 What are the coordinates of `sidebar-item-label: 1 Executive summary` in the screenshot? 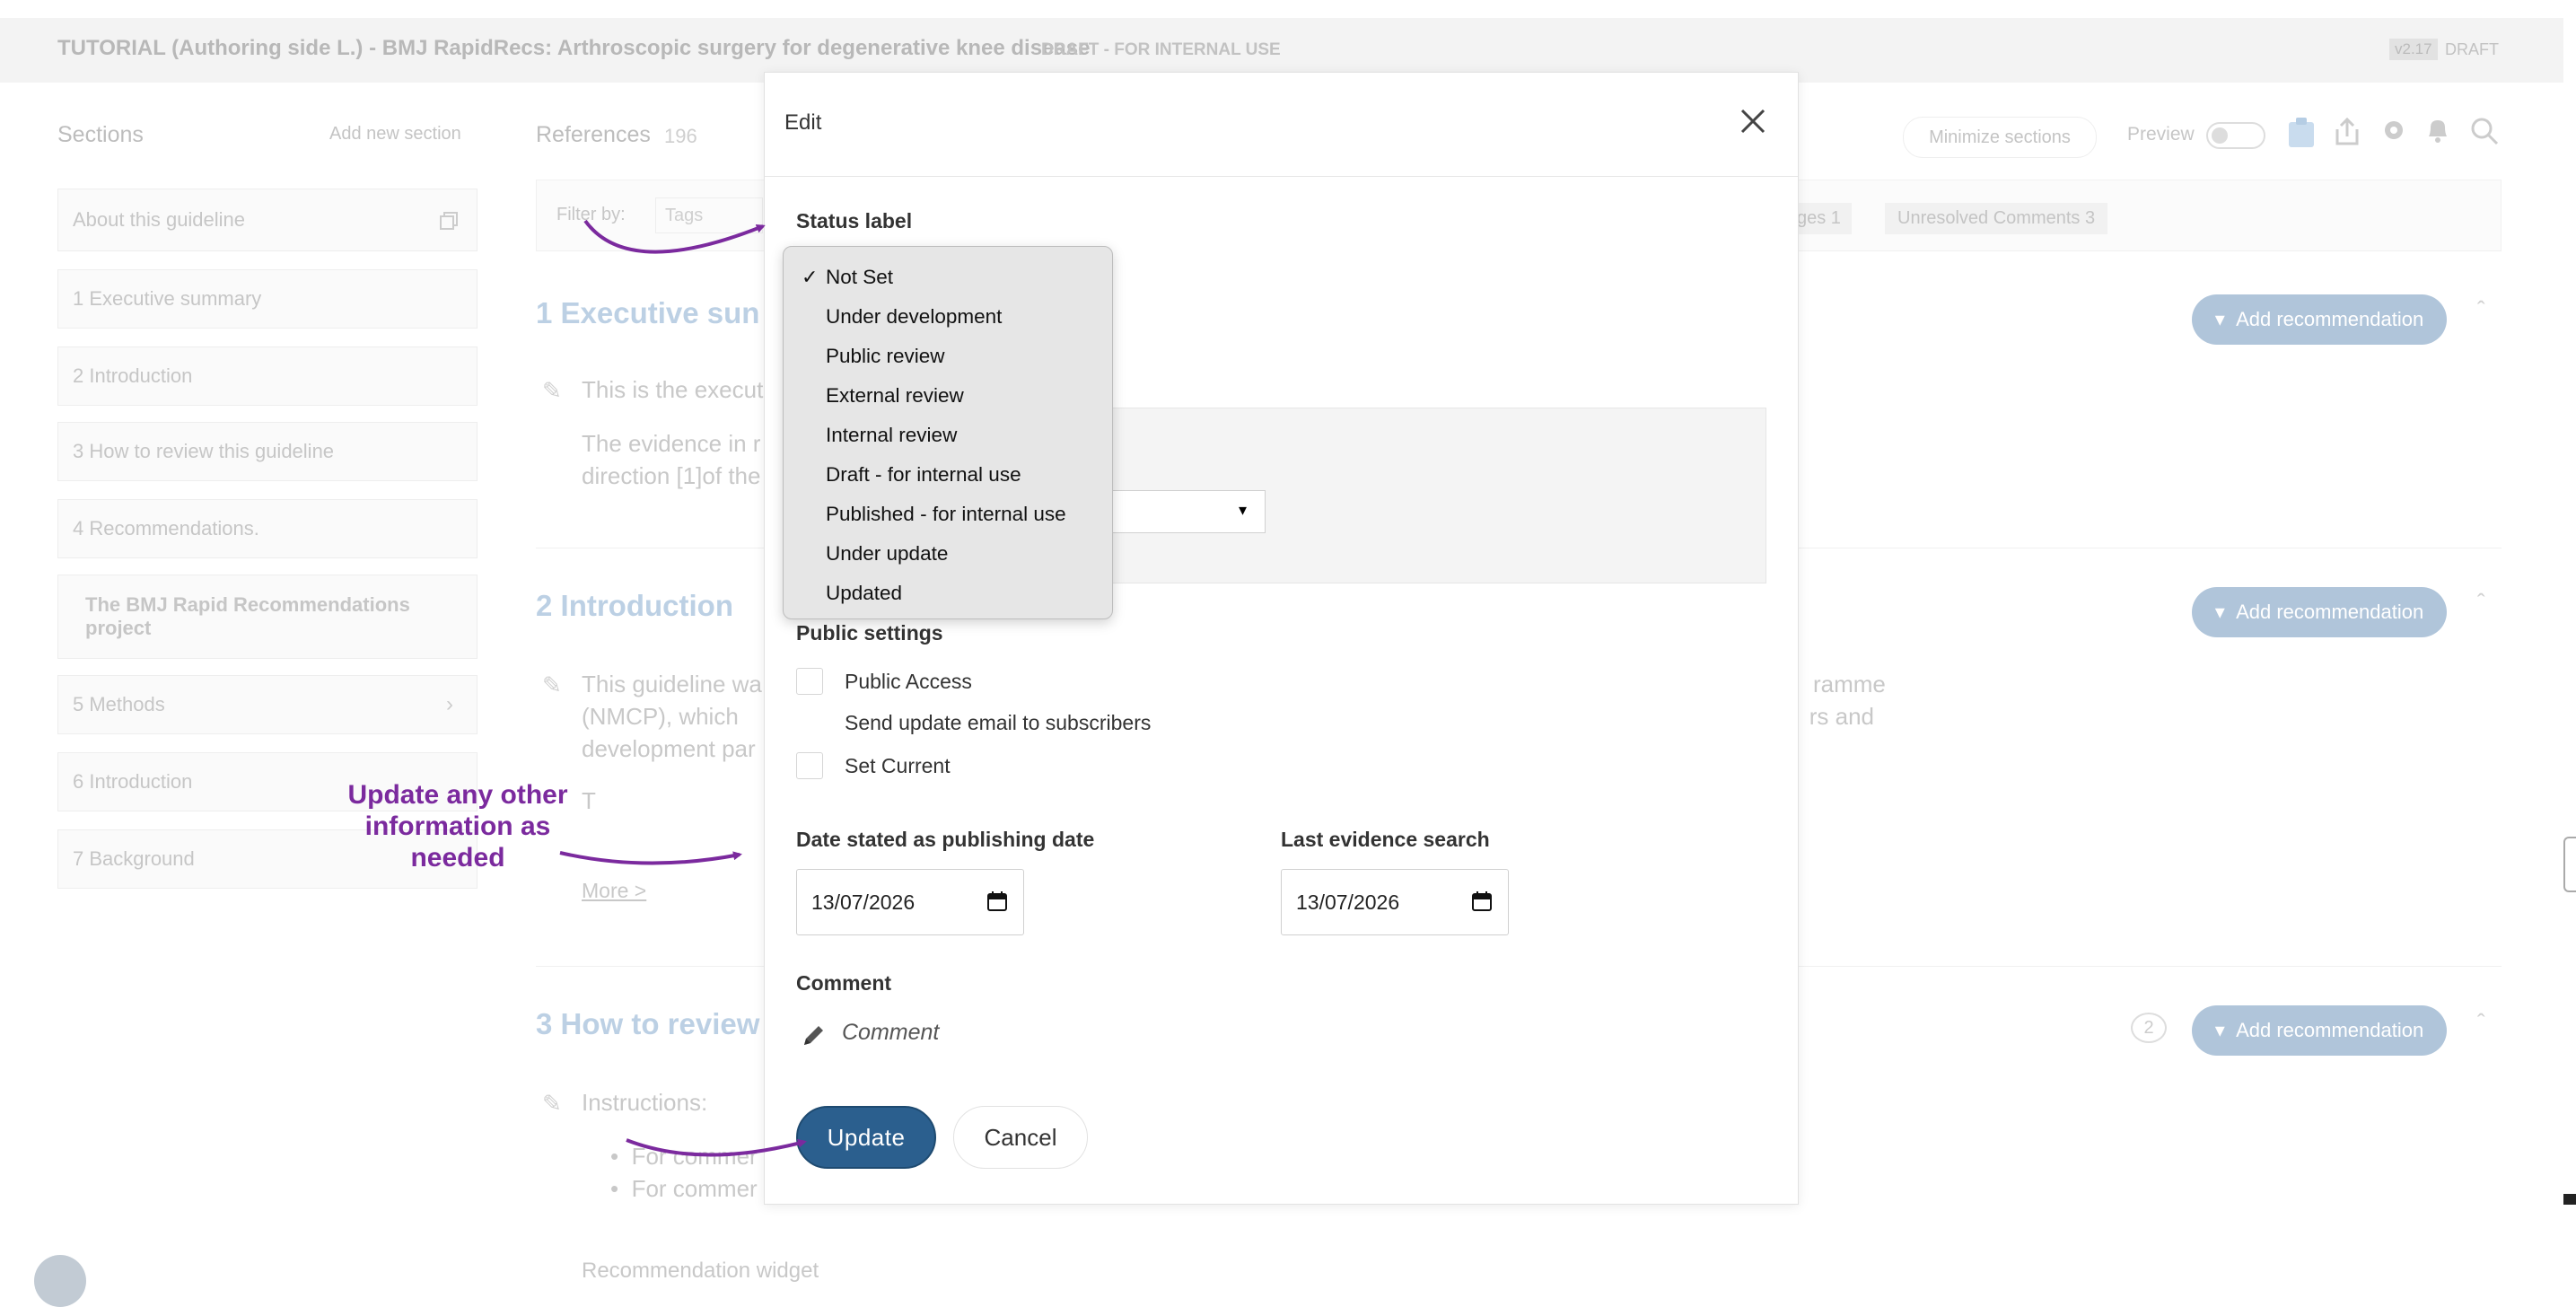 It's located at (167, 298).